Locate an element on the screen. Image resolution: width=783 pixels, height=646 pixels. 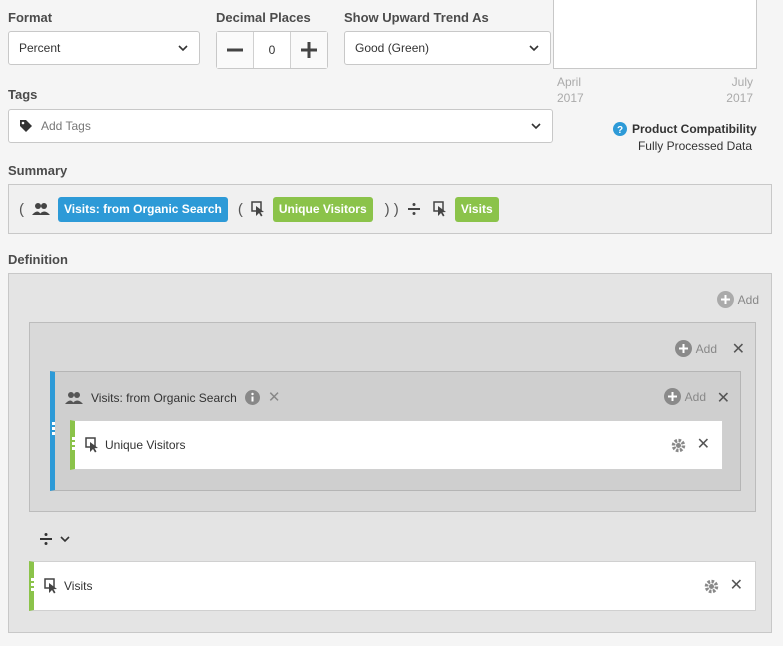
format-select: Percent is located at coordinates (104, 48).